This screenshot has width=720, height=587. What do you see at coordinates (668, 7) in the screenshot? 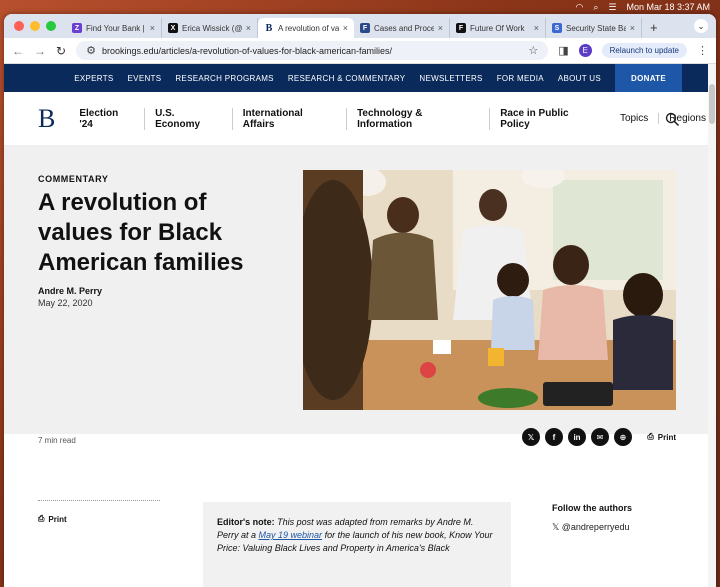
I see `clock: Mon Mar 18 3:37 AM` at bounding box center [668, 7].